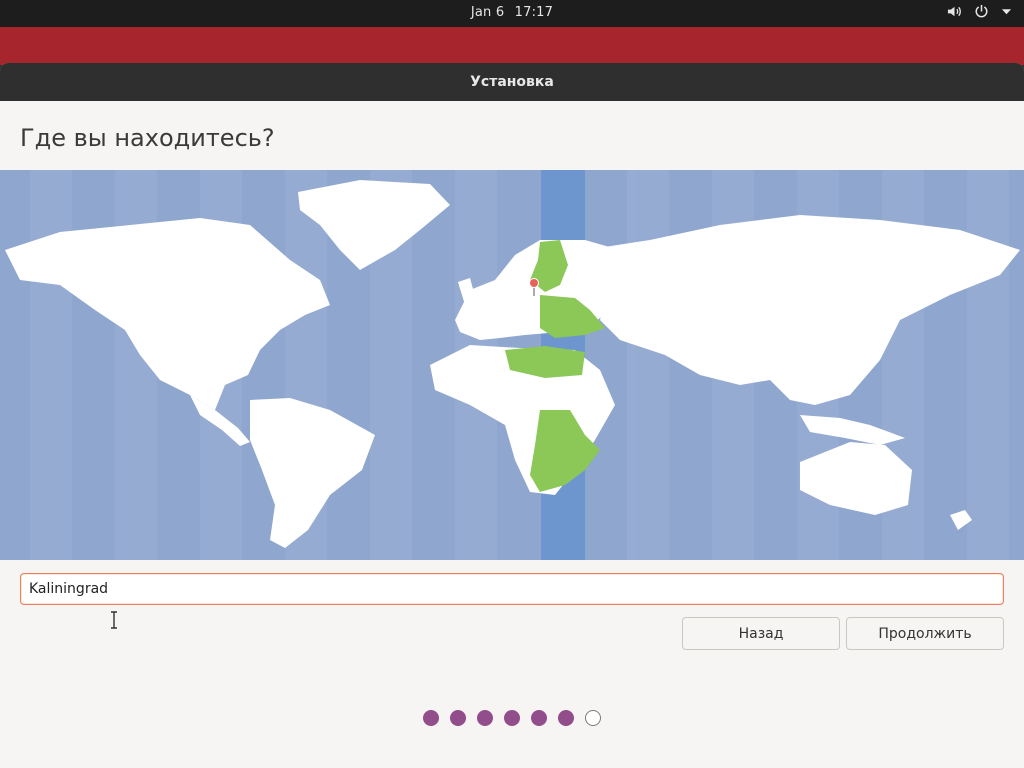 The width and height of the screenshot is (1024, 768). I want to click on clock-date: Jan 6, so click(487, 12).